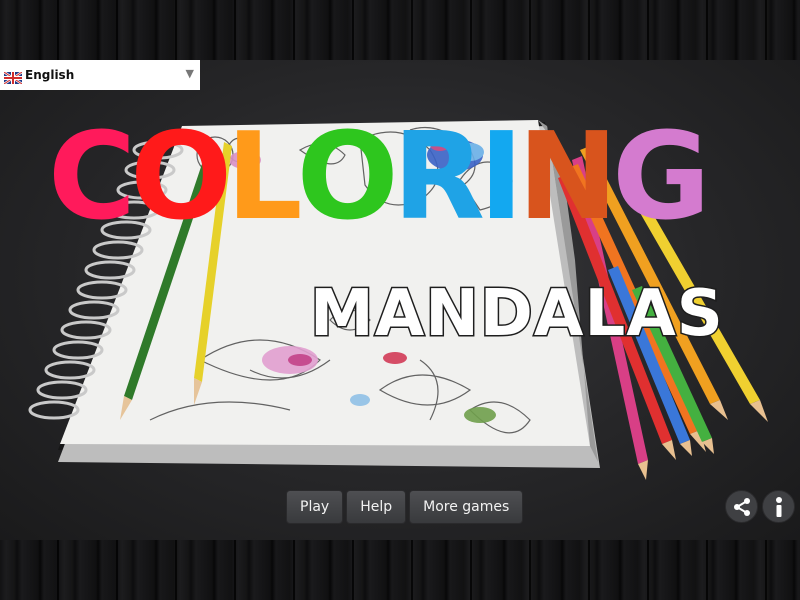  What do you see at coordinates (438, 177) in the screenshot?
I see `title-letter: R` at bounding box center [438, 177].